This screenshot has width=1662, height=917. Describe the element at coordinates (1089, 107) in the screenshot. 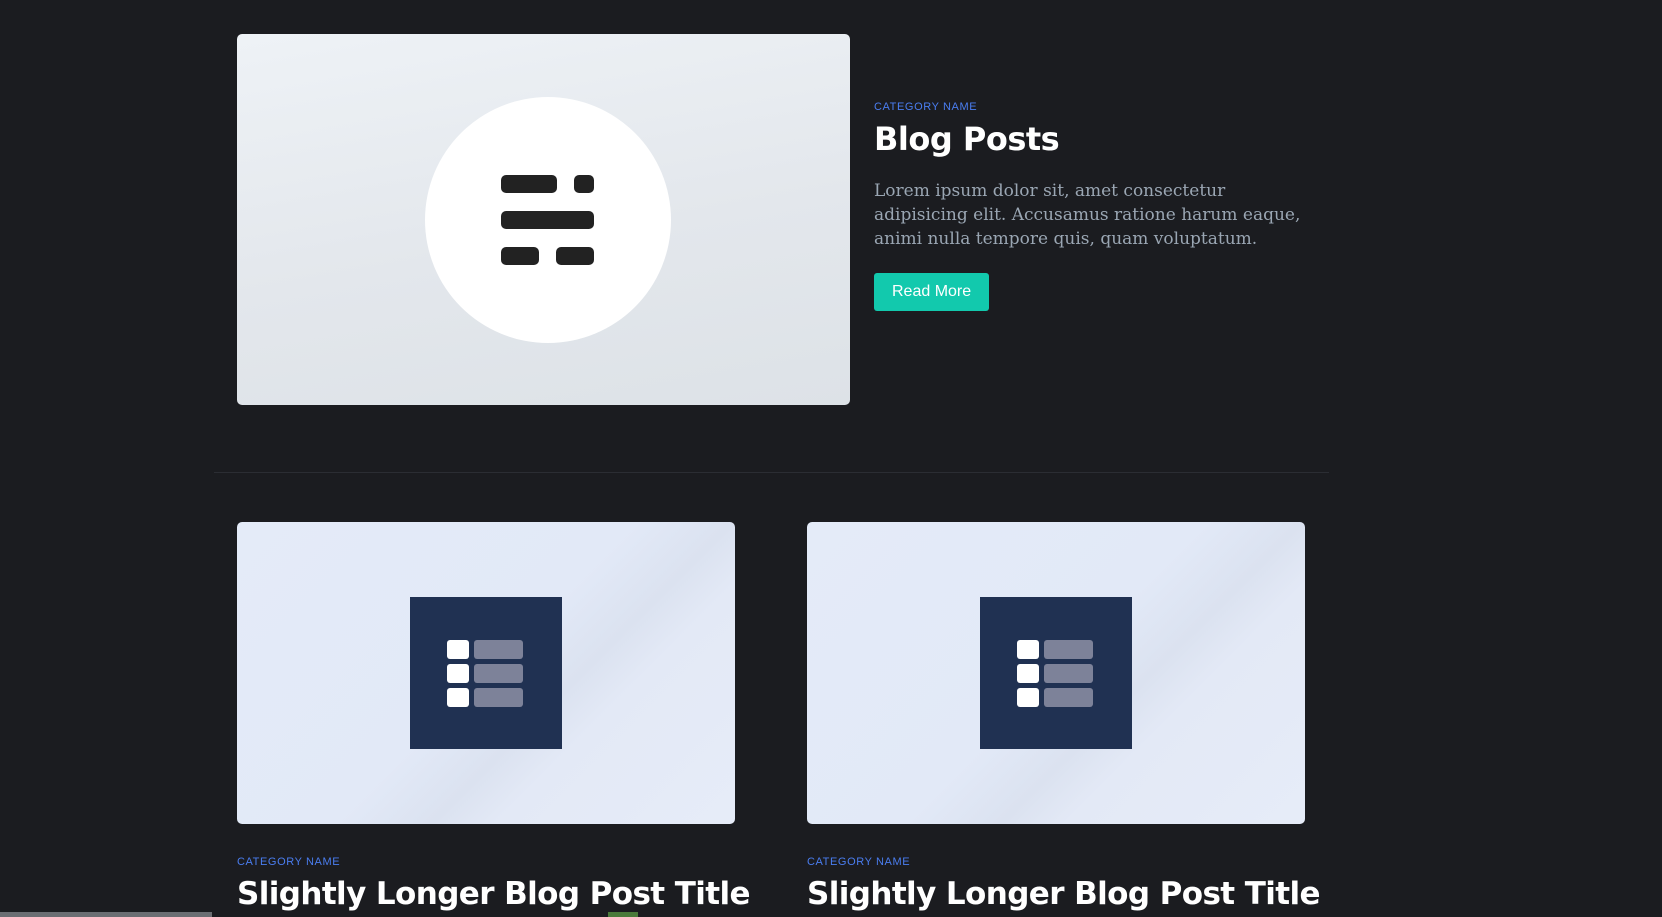

I see `featured-category-label: CATEGORY NAME` at that location.